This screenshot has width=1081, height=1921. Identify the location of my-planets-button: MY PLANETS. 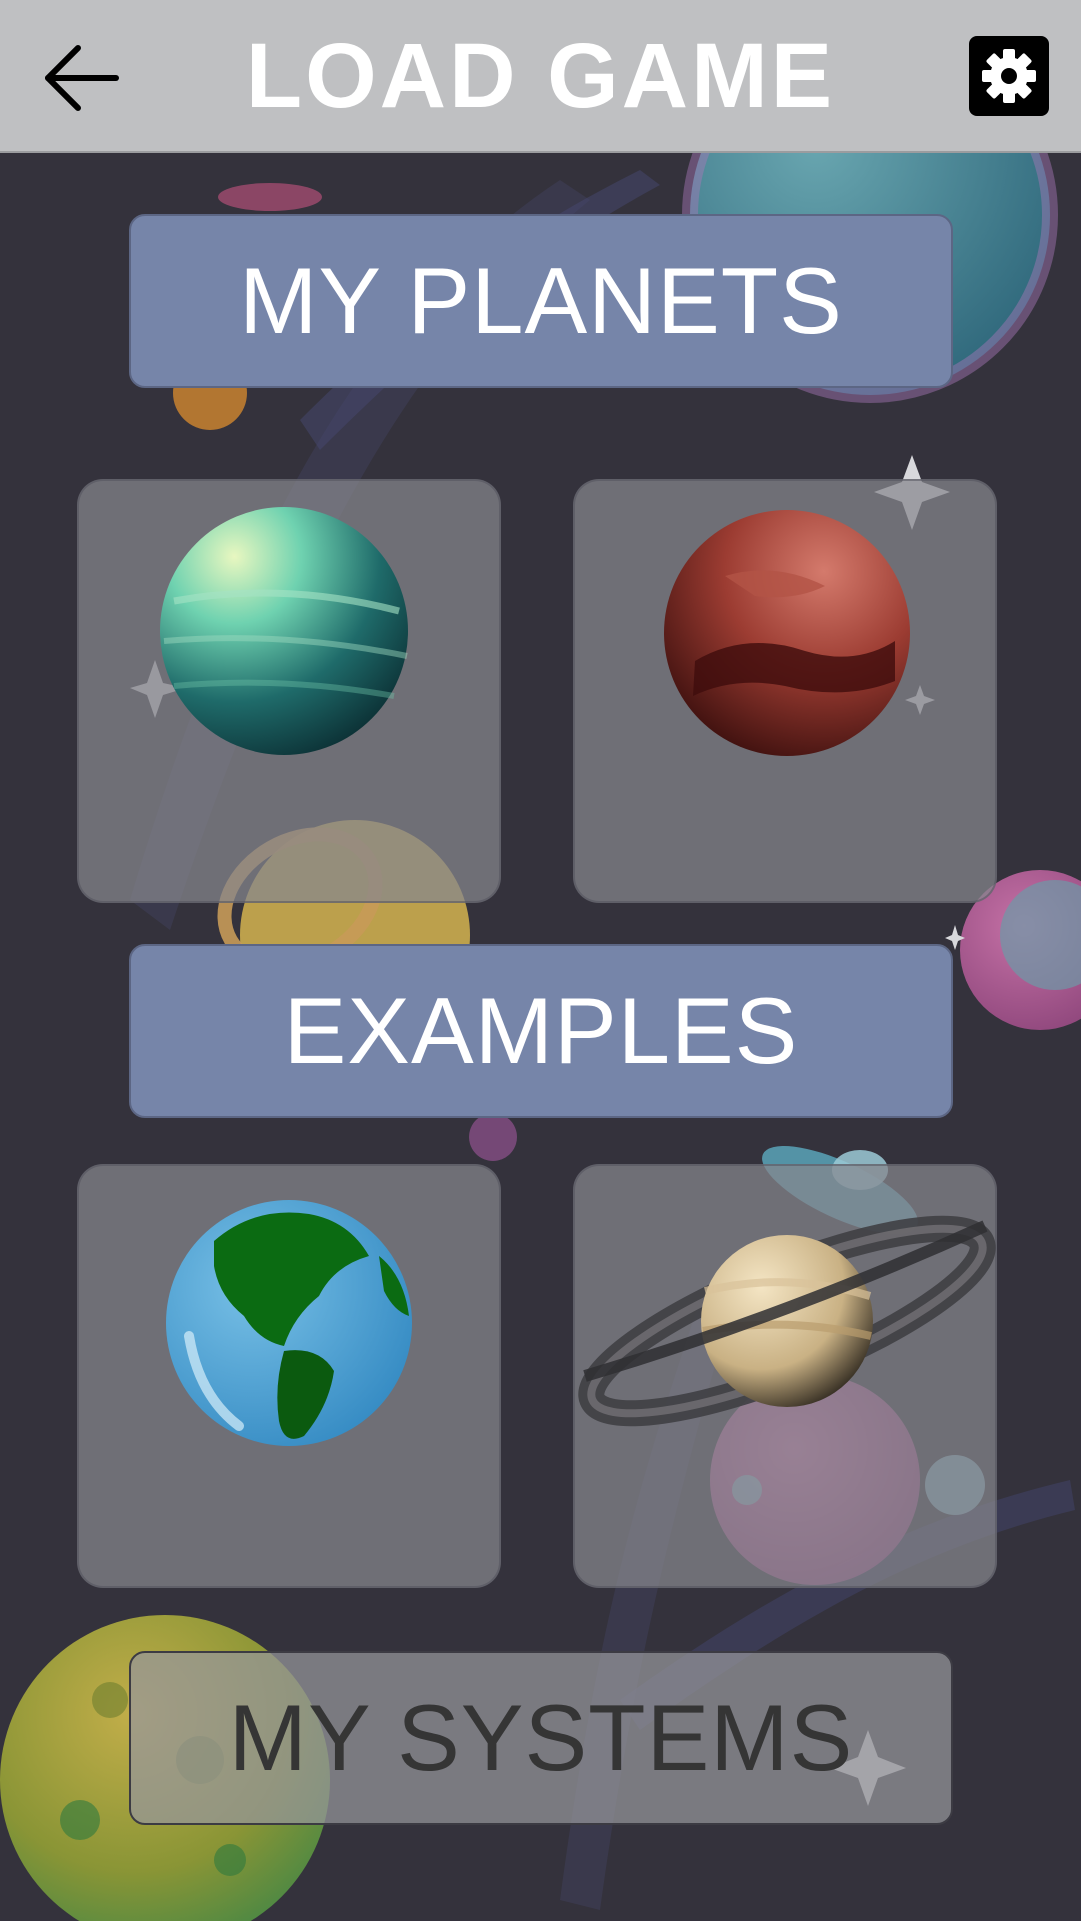
(541, 301).